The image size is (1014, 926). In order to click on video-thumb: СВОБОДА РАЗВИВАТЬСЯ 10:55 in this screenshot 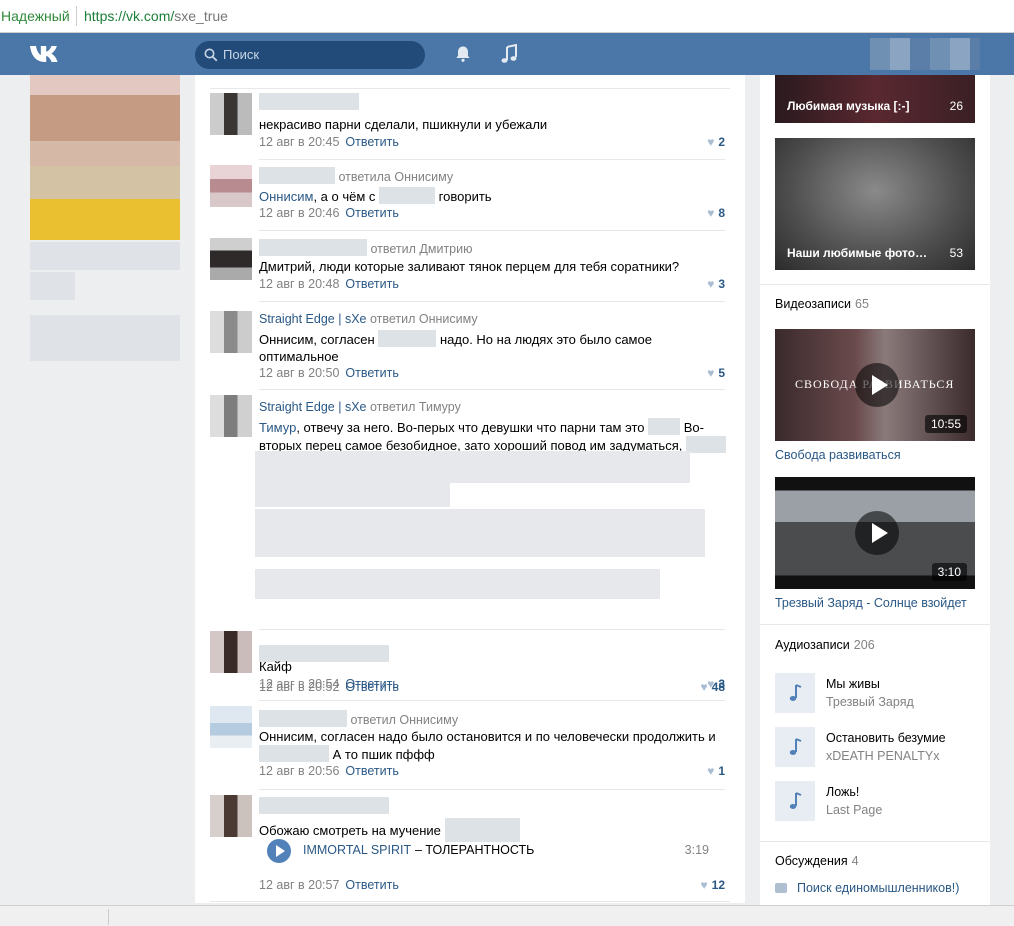, I will do `click(875, 385)`.